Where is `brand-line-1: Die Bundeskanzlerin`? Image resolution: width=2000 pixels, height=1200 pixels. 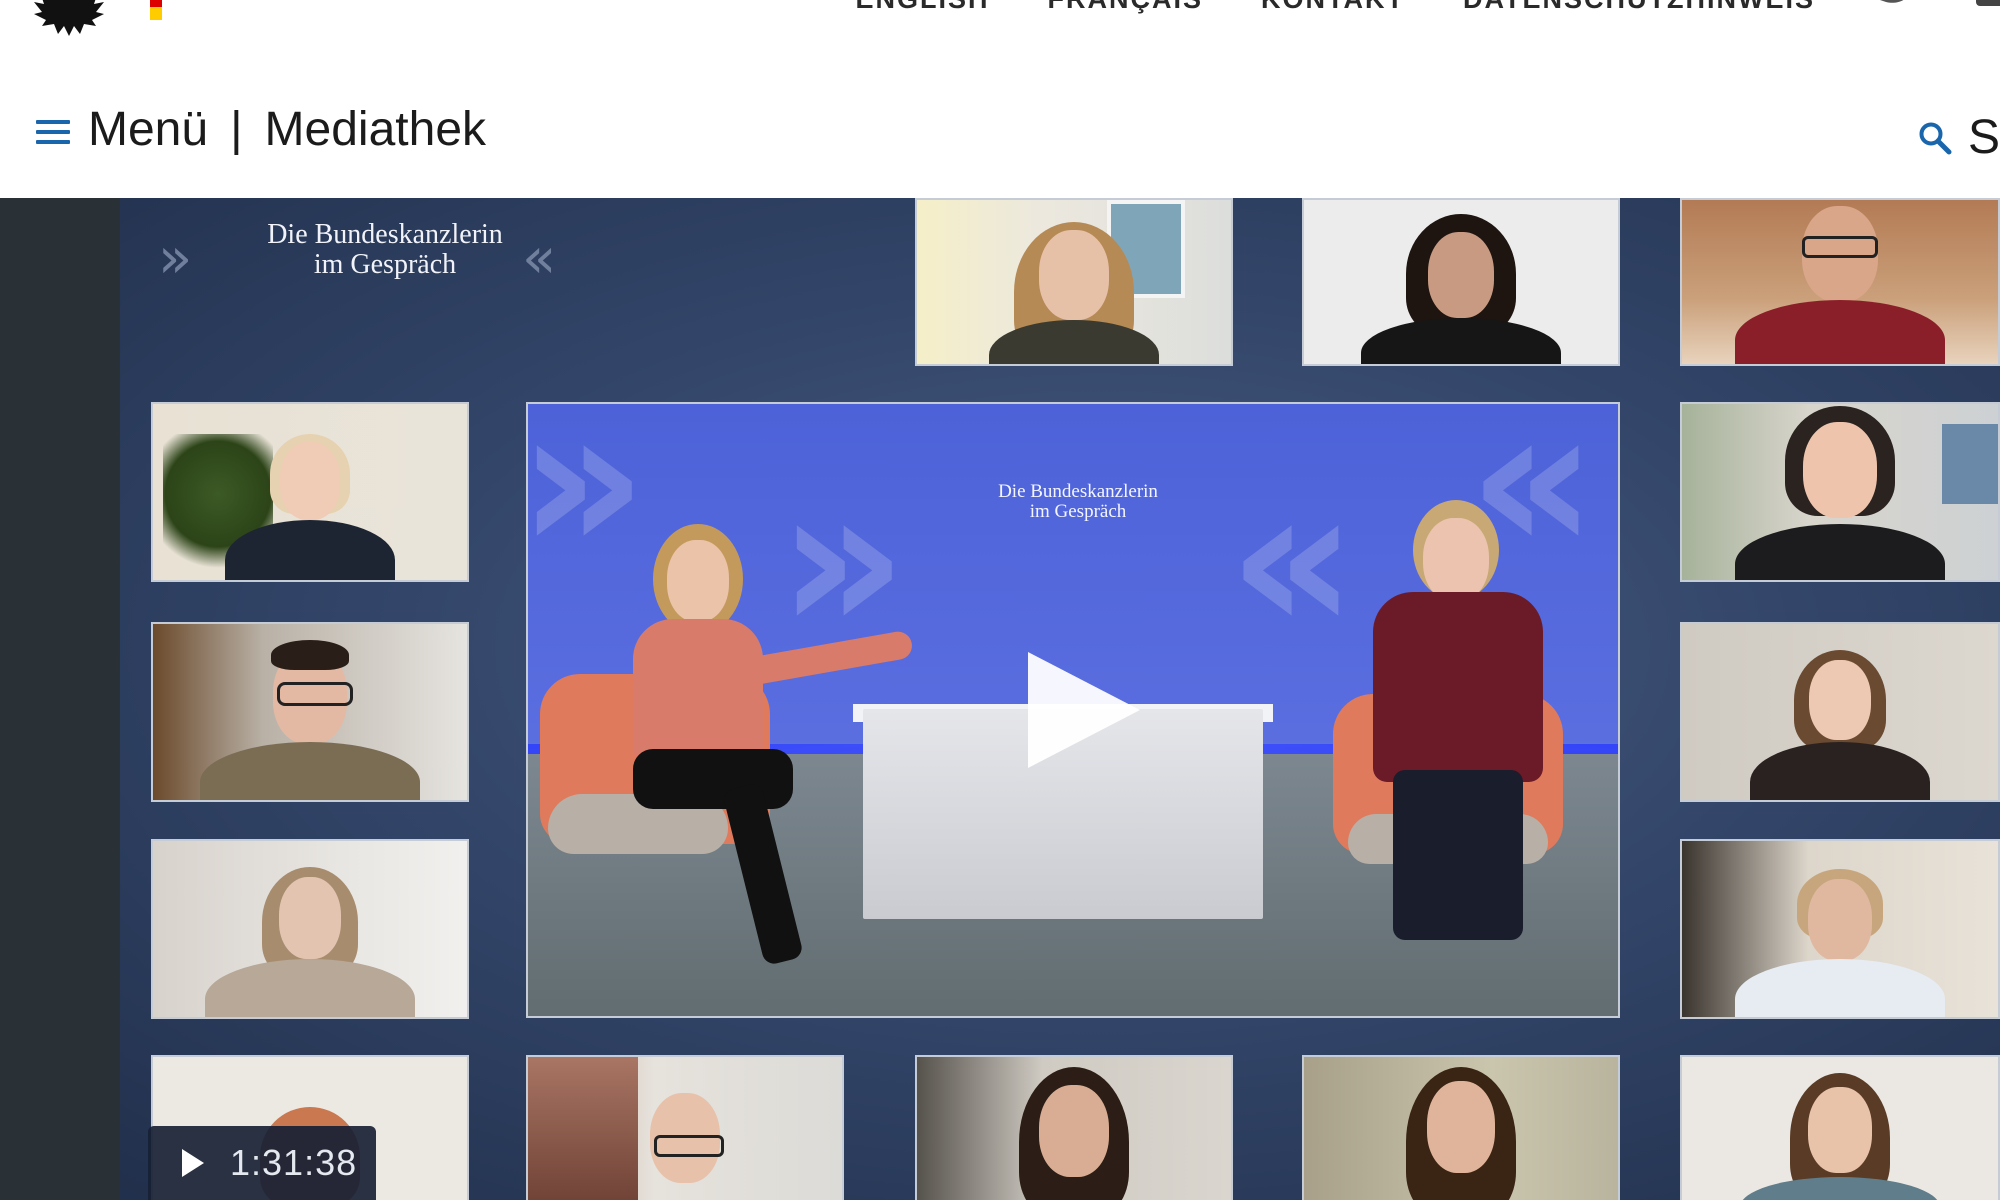
brand-line-1: Die Bundeskanzlerin is located at coordinates (385, 234).